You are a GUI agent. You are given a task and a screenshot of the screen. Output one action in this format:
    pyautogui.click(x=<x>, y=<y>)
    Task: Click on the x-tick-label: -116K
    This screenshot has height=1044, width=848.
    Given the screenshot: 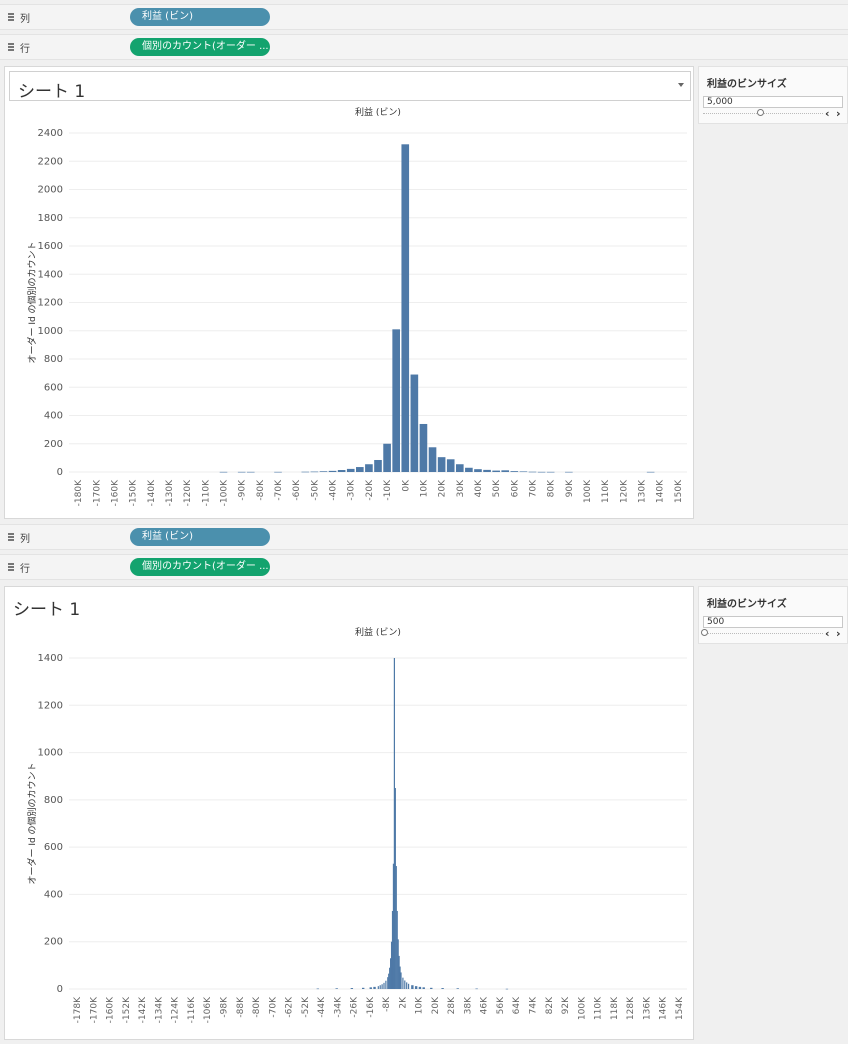 What is the action you would take?
    pyautogui.click(x=192, y=1009)
    